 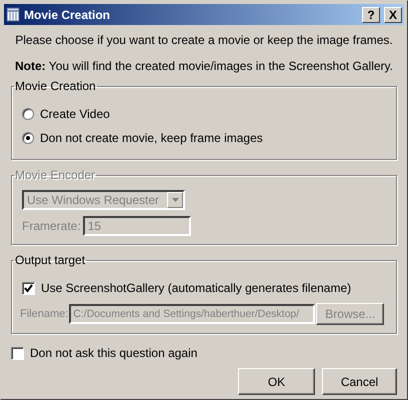 What do you see at coordinates (151, 138) in the screenshot?
I see `radio-label: Don not create movie, keep frame images` at bounding box center [151, 138].